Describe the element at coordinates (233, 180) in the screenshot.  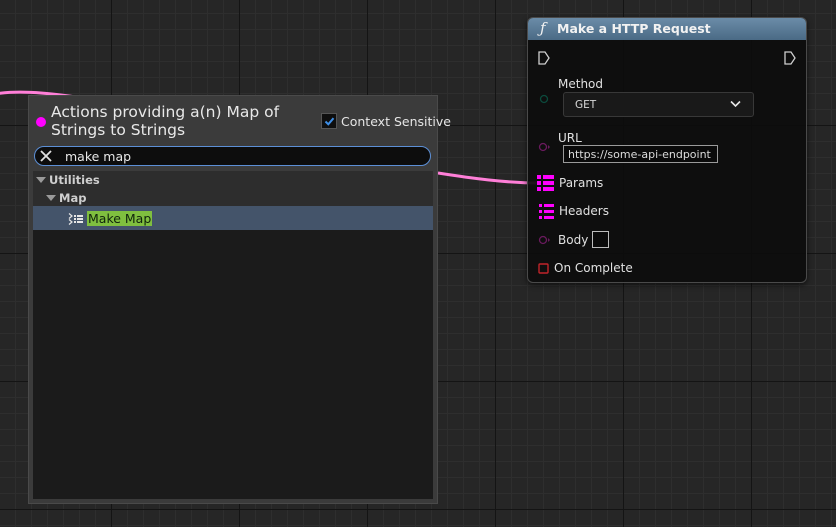
I see `tree-category-utilities: Utilities` at that location.